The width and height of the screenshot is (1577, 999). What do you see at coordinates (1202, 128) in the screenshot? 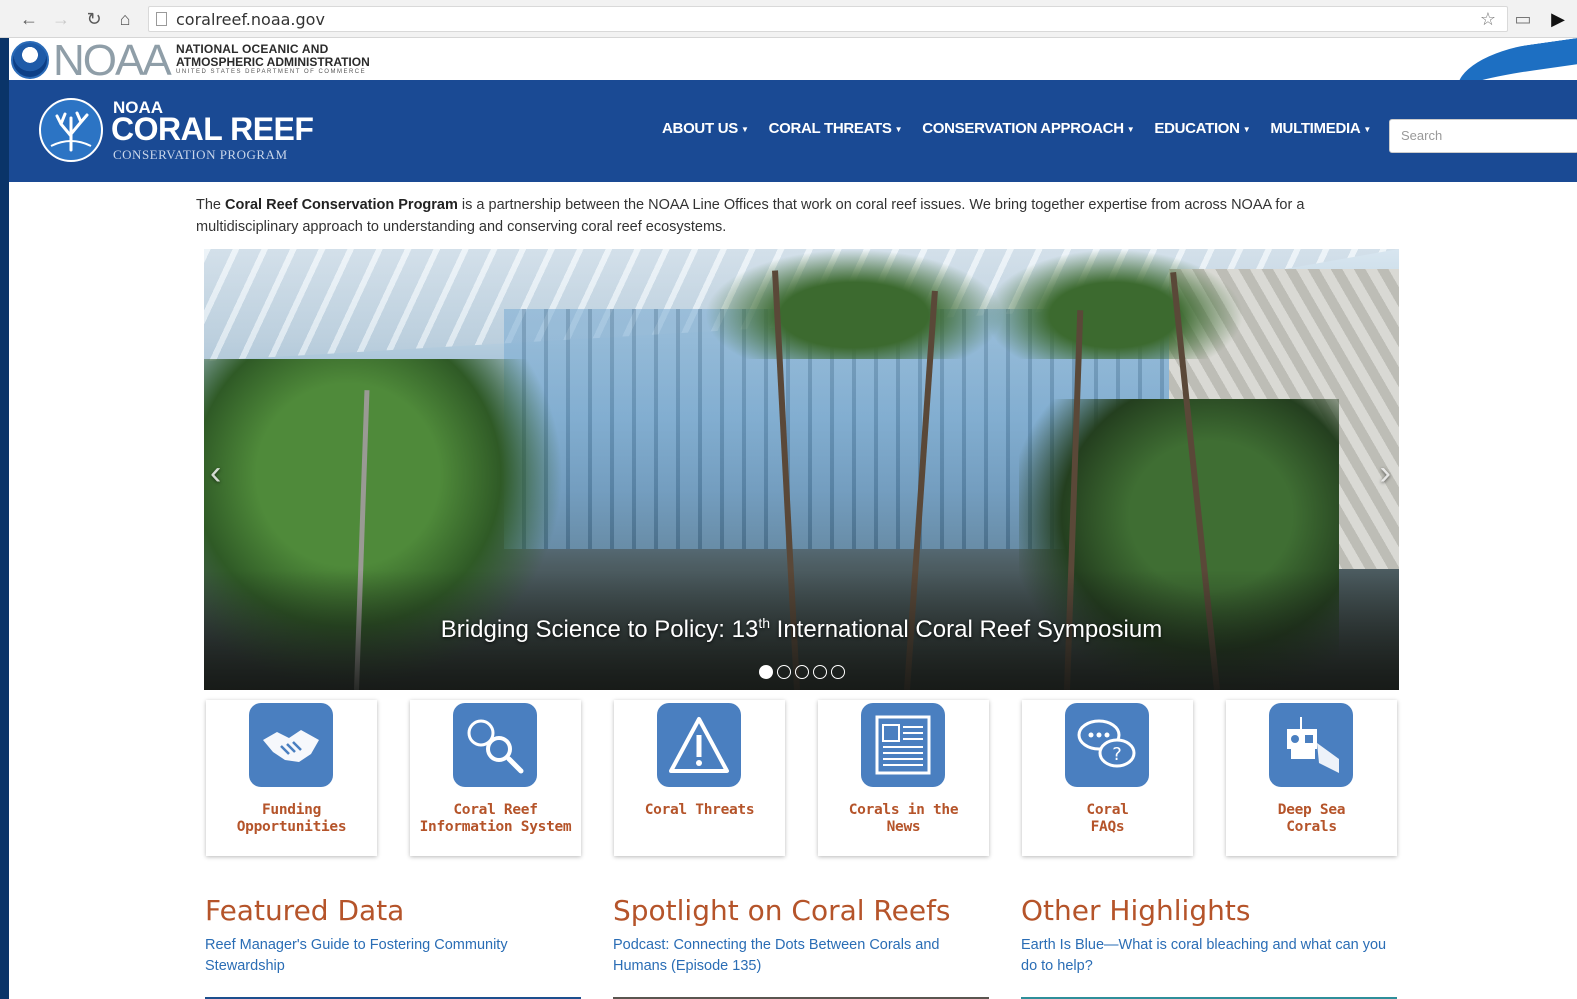
I see `nav-education: EDUCATION ▼` at bounding box center [1202, 128].